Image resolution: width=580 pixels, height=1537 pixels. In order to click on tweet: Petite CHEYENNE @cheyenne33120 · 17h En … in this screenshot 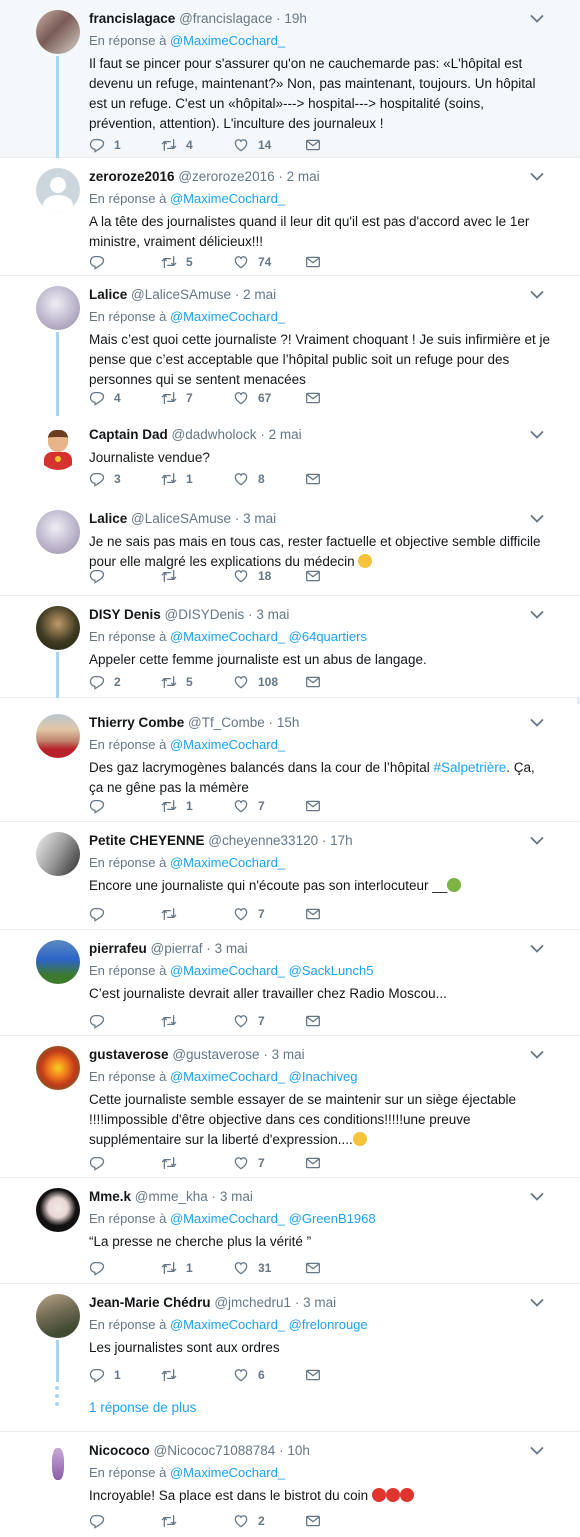, I will do `click(290, 876)`.